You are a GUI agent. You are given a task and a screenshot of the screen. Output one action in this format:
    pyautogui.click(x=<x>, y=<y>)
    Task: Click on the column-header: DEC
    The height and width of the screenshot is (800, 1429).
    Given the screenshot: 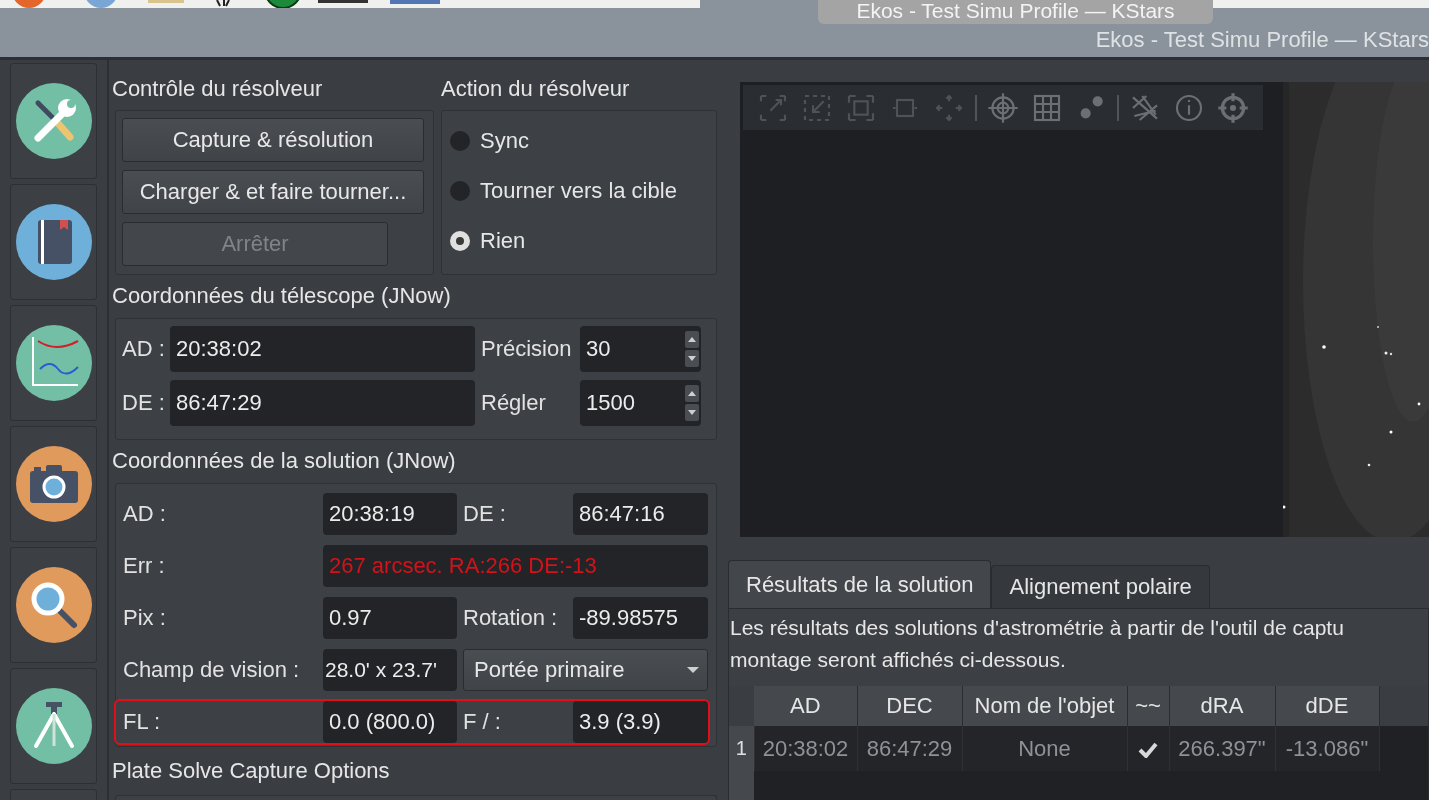 What is the action you would take?
    pyautogui.click(x=909, y=706)
    